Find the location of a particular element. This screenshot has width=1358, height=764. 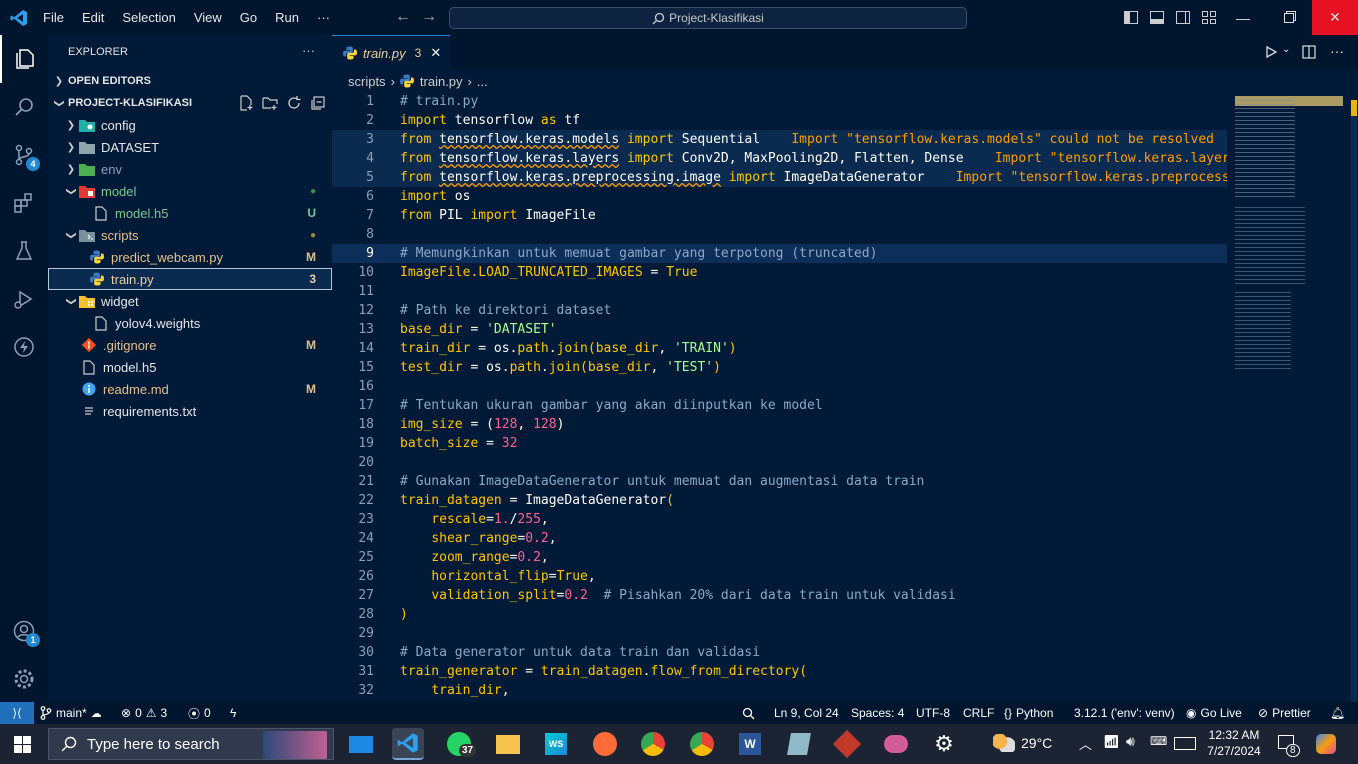

tree-item-config: ❯ config is located at coordinates (190, 125).